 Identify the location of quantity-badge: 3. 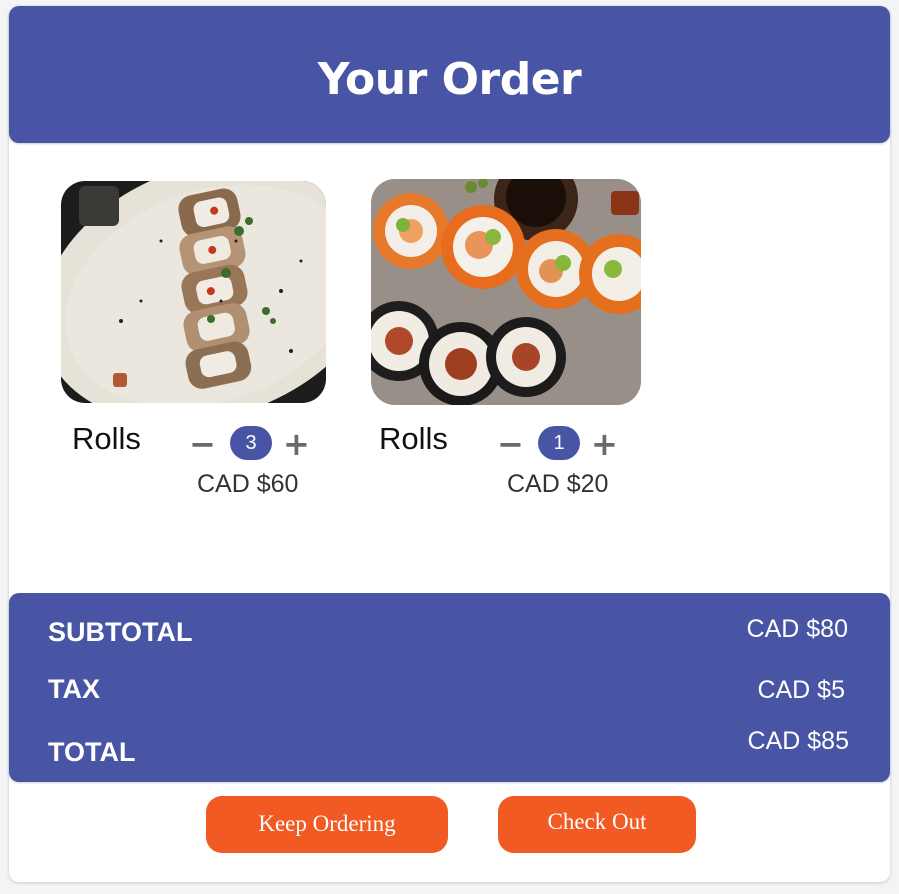
(251, 443).